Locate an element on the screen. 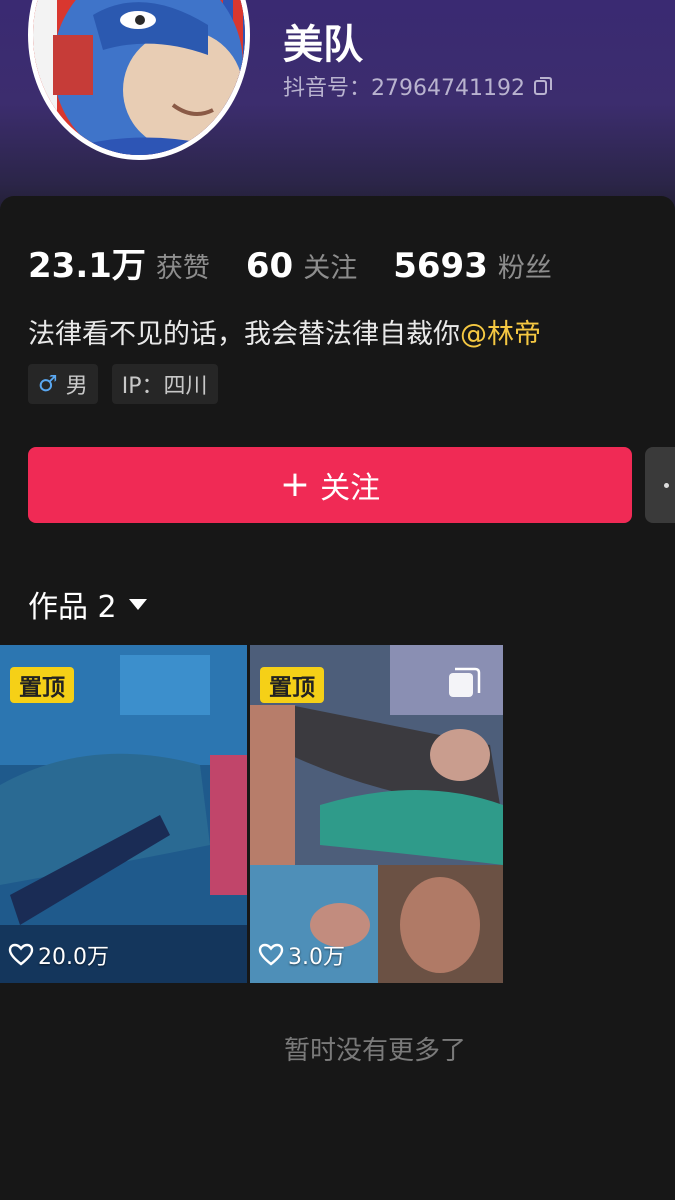 This screenshot has height=1200, width=675. likes-count: 20.0万 is located at coordinates (58, 955).